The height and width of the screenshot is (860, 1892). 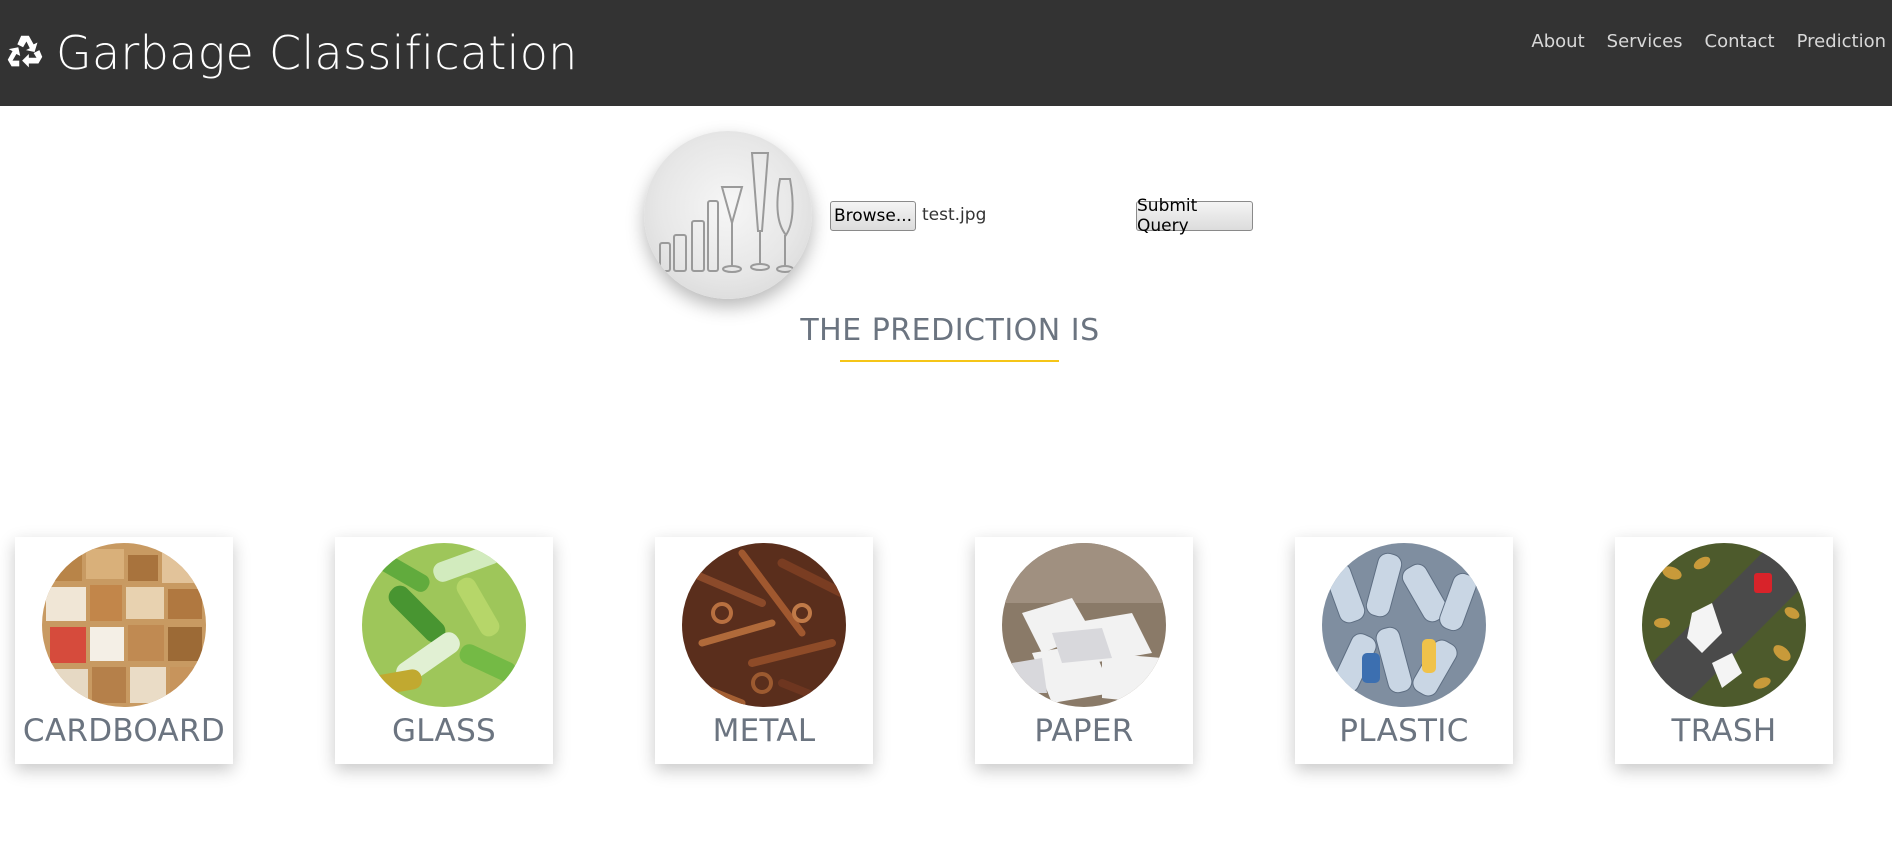 I want to click on category-card-plastic: PLASTIC, so click(x=1404, y=650).